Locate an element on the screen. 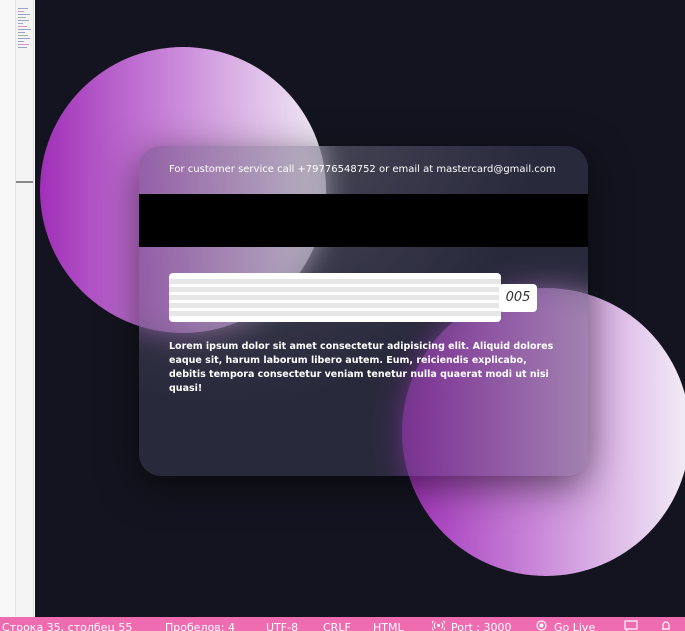 The height and width of the screenshot is (631, 685). editor-gutter is located at coordinates (8, 308).